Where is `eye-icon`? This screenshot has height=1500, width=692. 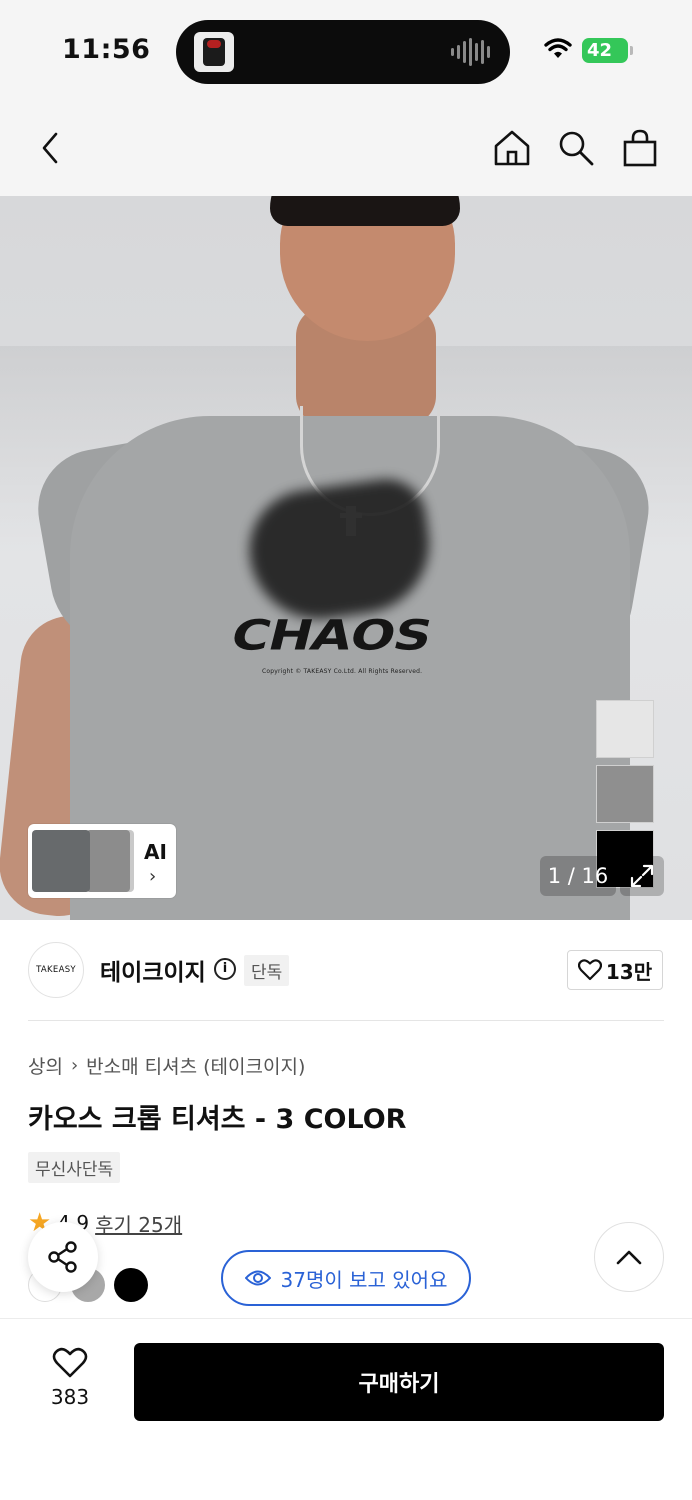 eye-icon is located at coordinates (257, 1278).